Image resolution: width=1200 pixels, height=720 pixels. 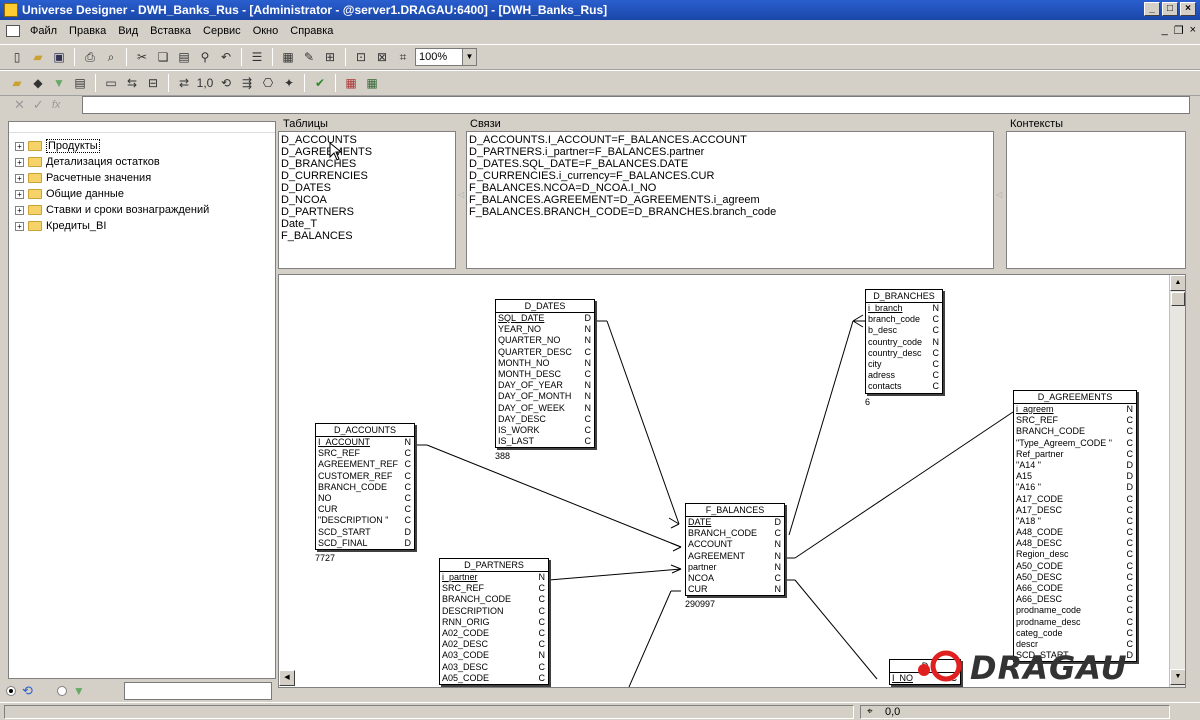 I want to click on tables-list-item: F_BALANCES, so click(x=317, y=236).